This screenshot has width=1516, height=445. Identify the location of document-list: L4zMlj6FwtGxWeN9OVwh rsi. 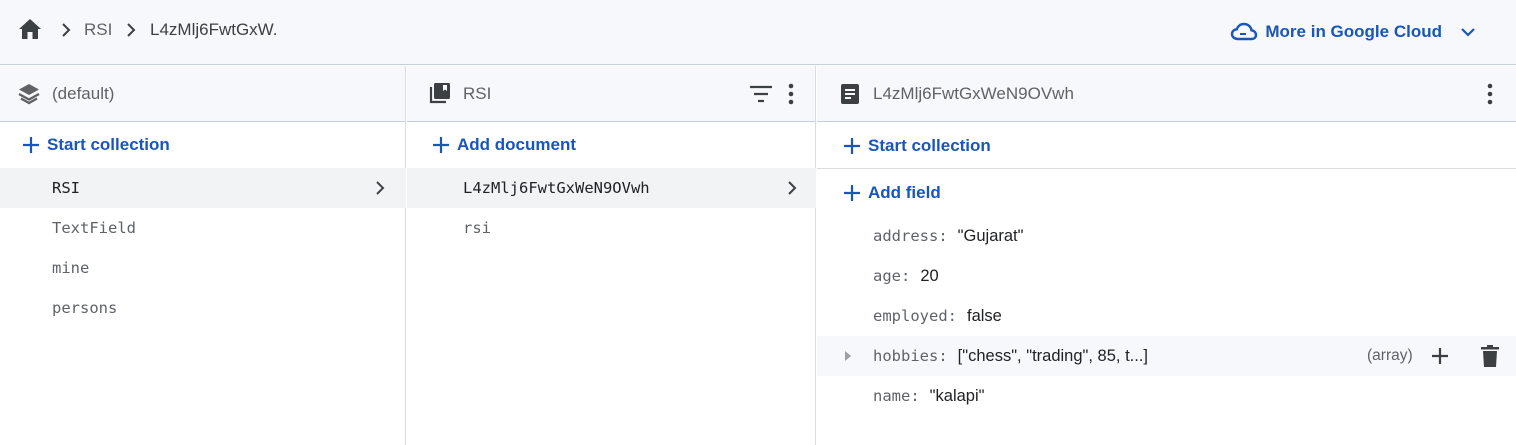
(611, 208).